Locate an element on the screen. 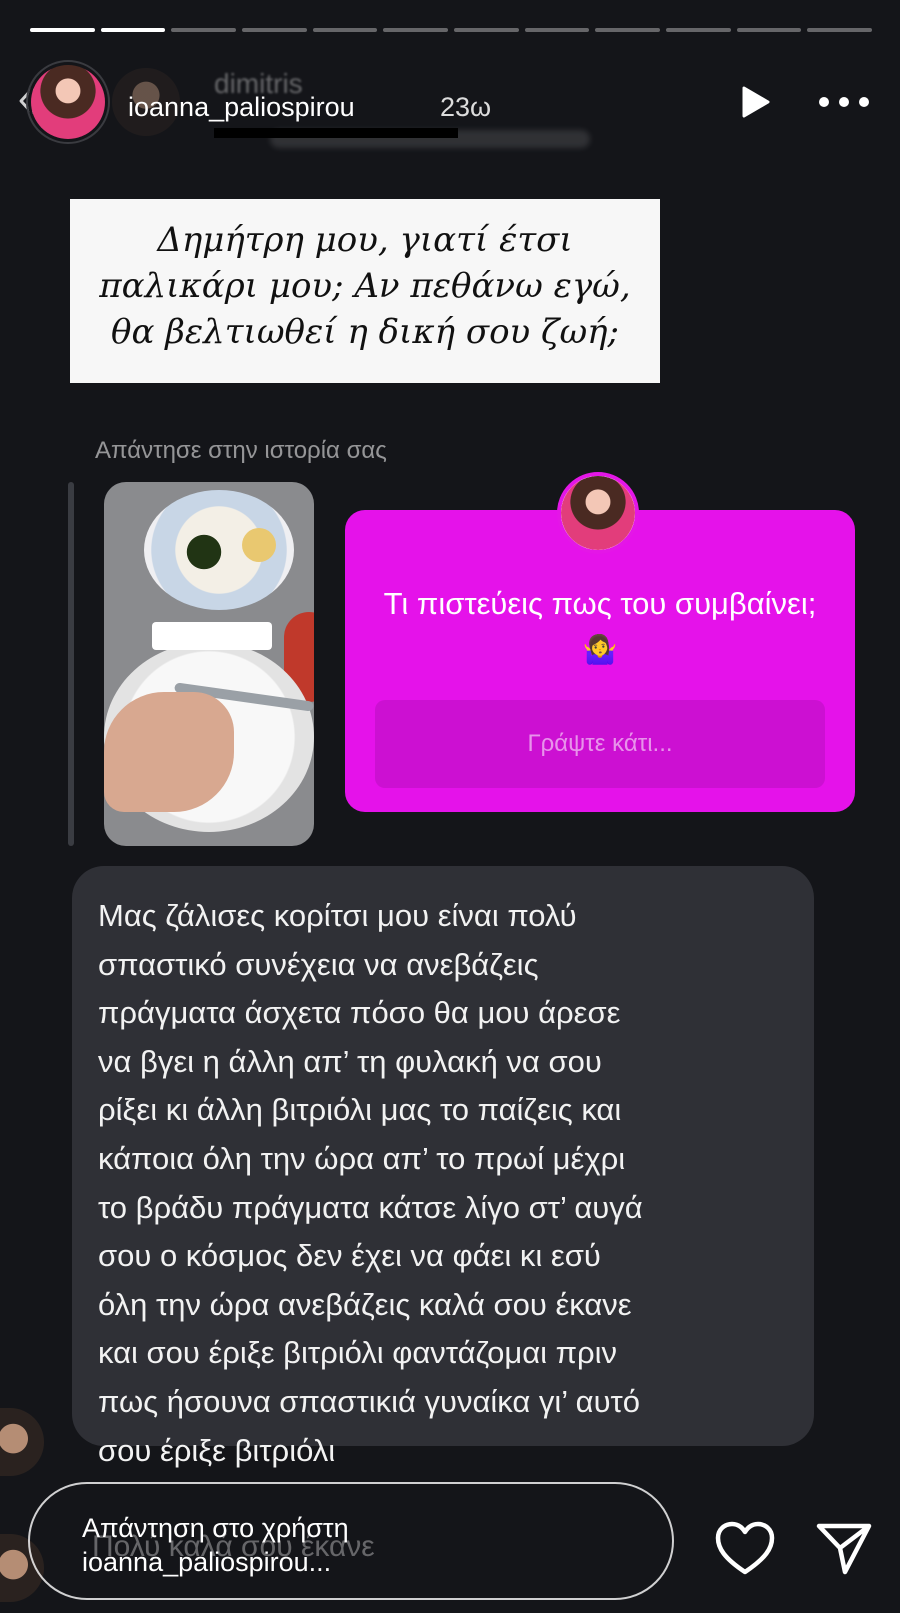 This screenshot has width=900, height=1613. shrug-emoji-icon: 🤷‍♀️ is located at coordinates (600, 649).